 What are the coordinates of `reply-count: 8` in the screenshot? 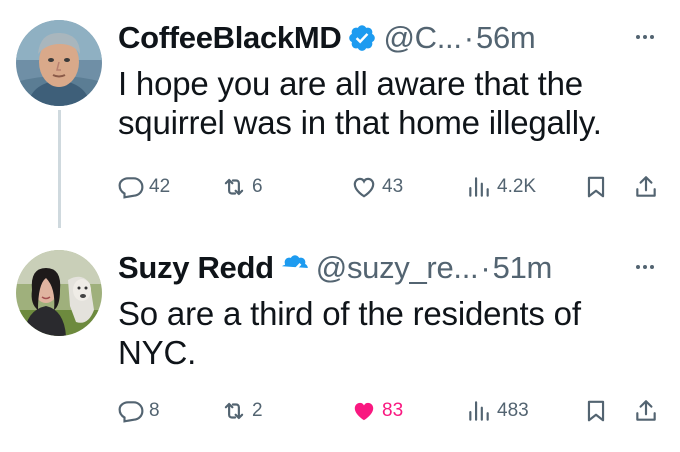 It's located at (154, 410).